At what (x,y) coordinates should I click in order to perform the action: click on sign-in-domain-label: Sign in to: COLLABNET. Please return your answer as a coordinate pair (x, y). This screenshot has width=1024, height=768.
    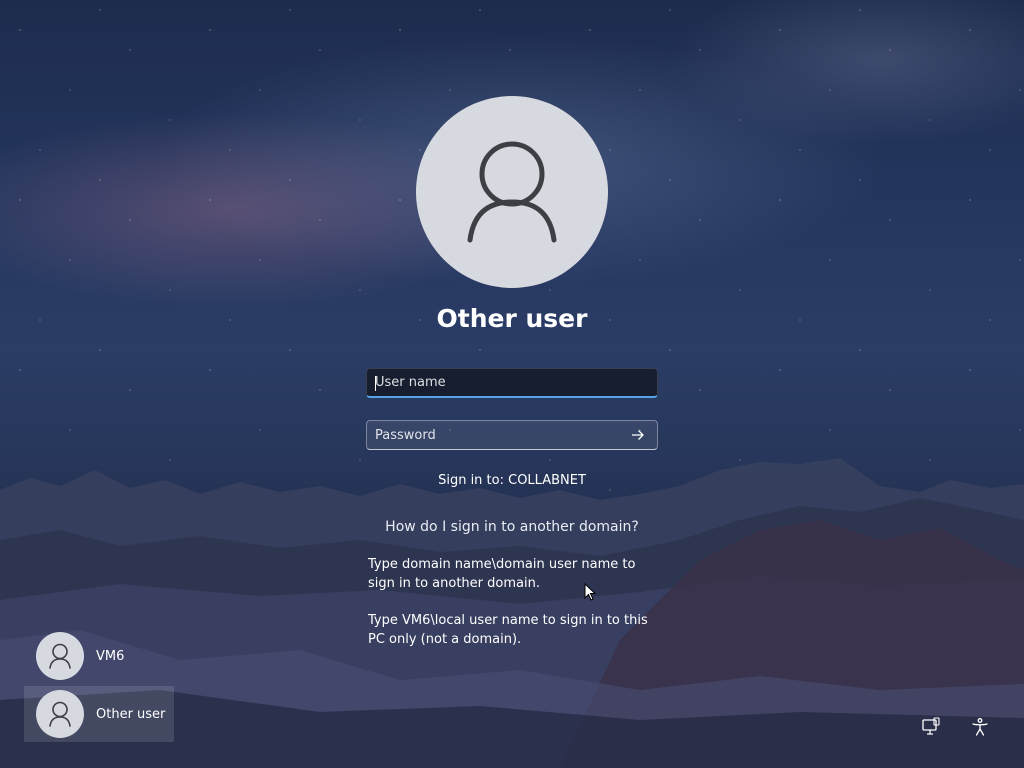
    Looking at the image, I should click on (512, 480).